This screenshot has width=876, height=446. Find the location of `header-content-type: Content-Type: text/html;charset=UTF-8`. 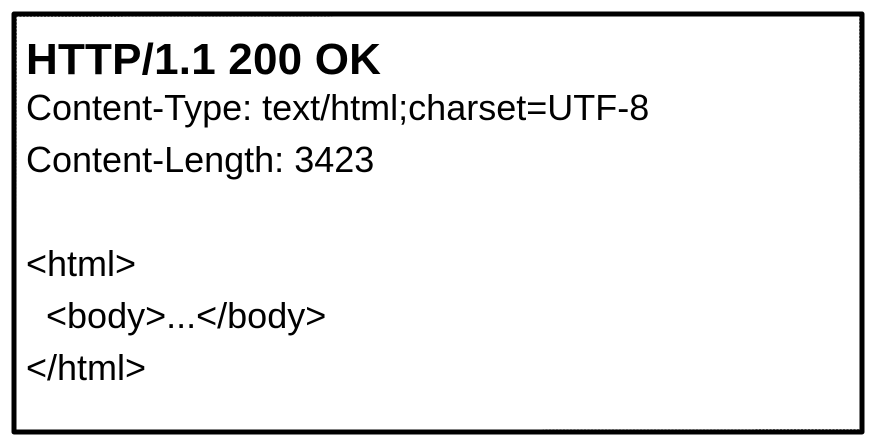

header-content-type: Content-Type: text/html;charset=UTF-8 is located at coordinates (338, 107).